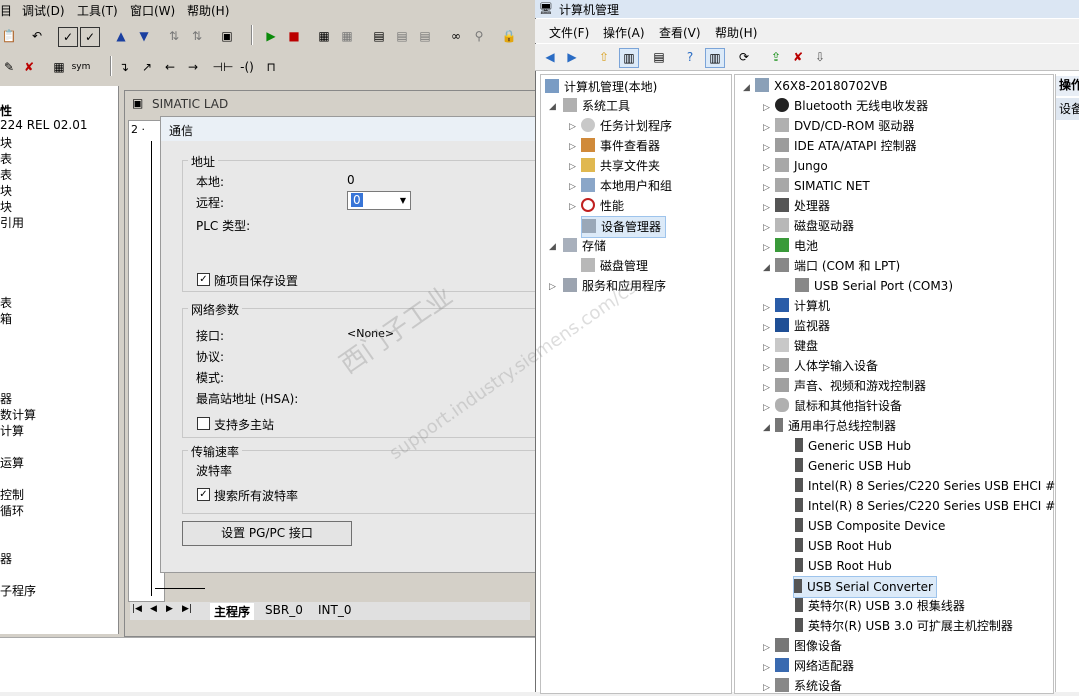 The width and height of the screenshot is (1079, 696). I want to click on menu-help-cm: 帮助(H), so click(736, 32).